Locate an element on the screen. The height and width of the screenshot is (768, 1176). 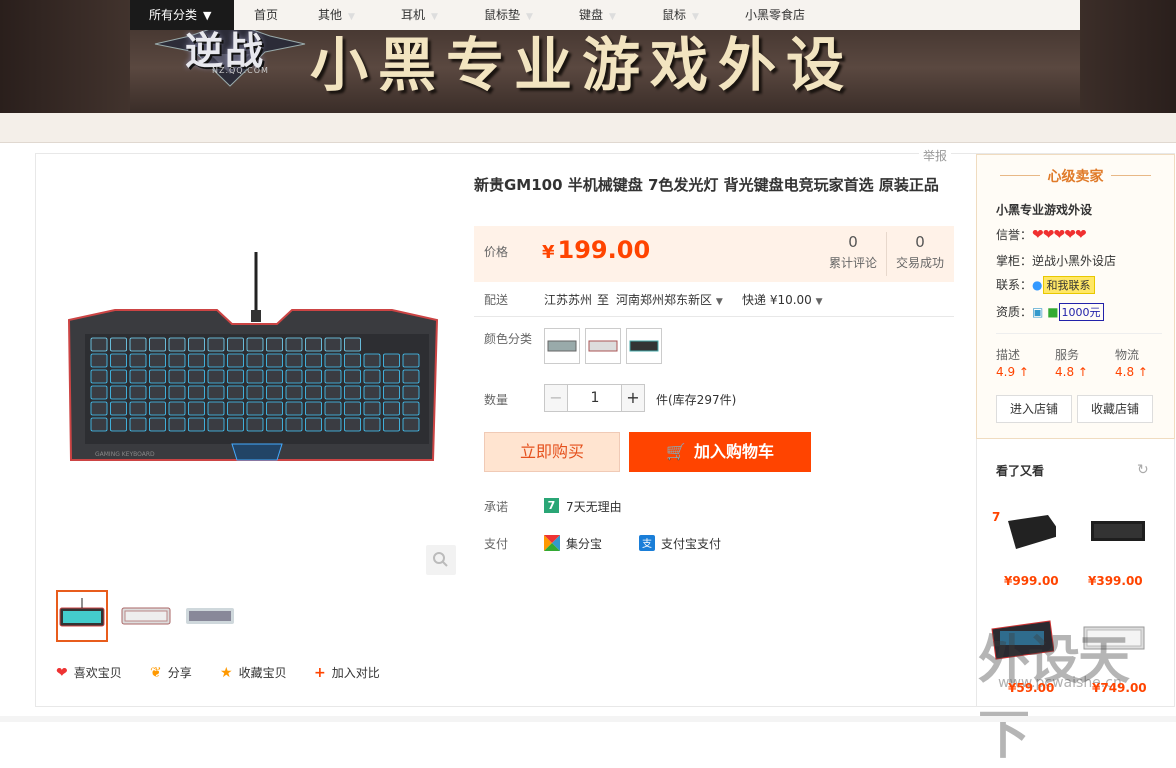
sales-count: 0 交易成功 is located at coordinates (919, 251).